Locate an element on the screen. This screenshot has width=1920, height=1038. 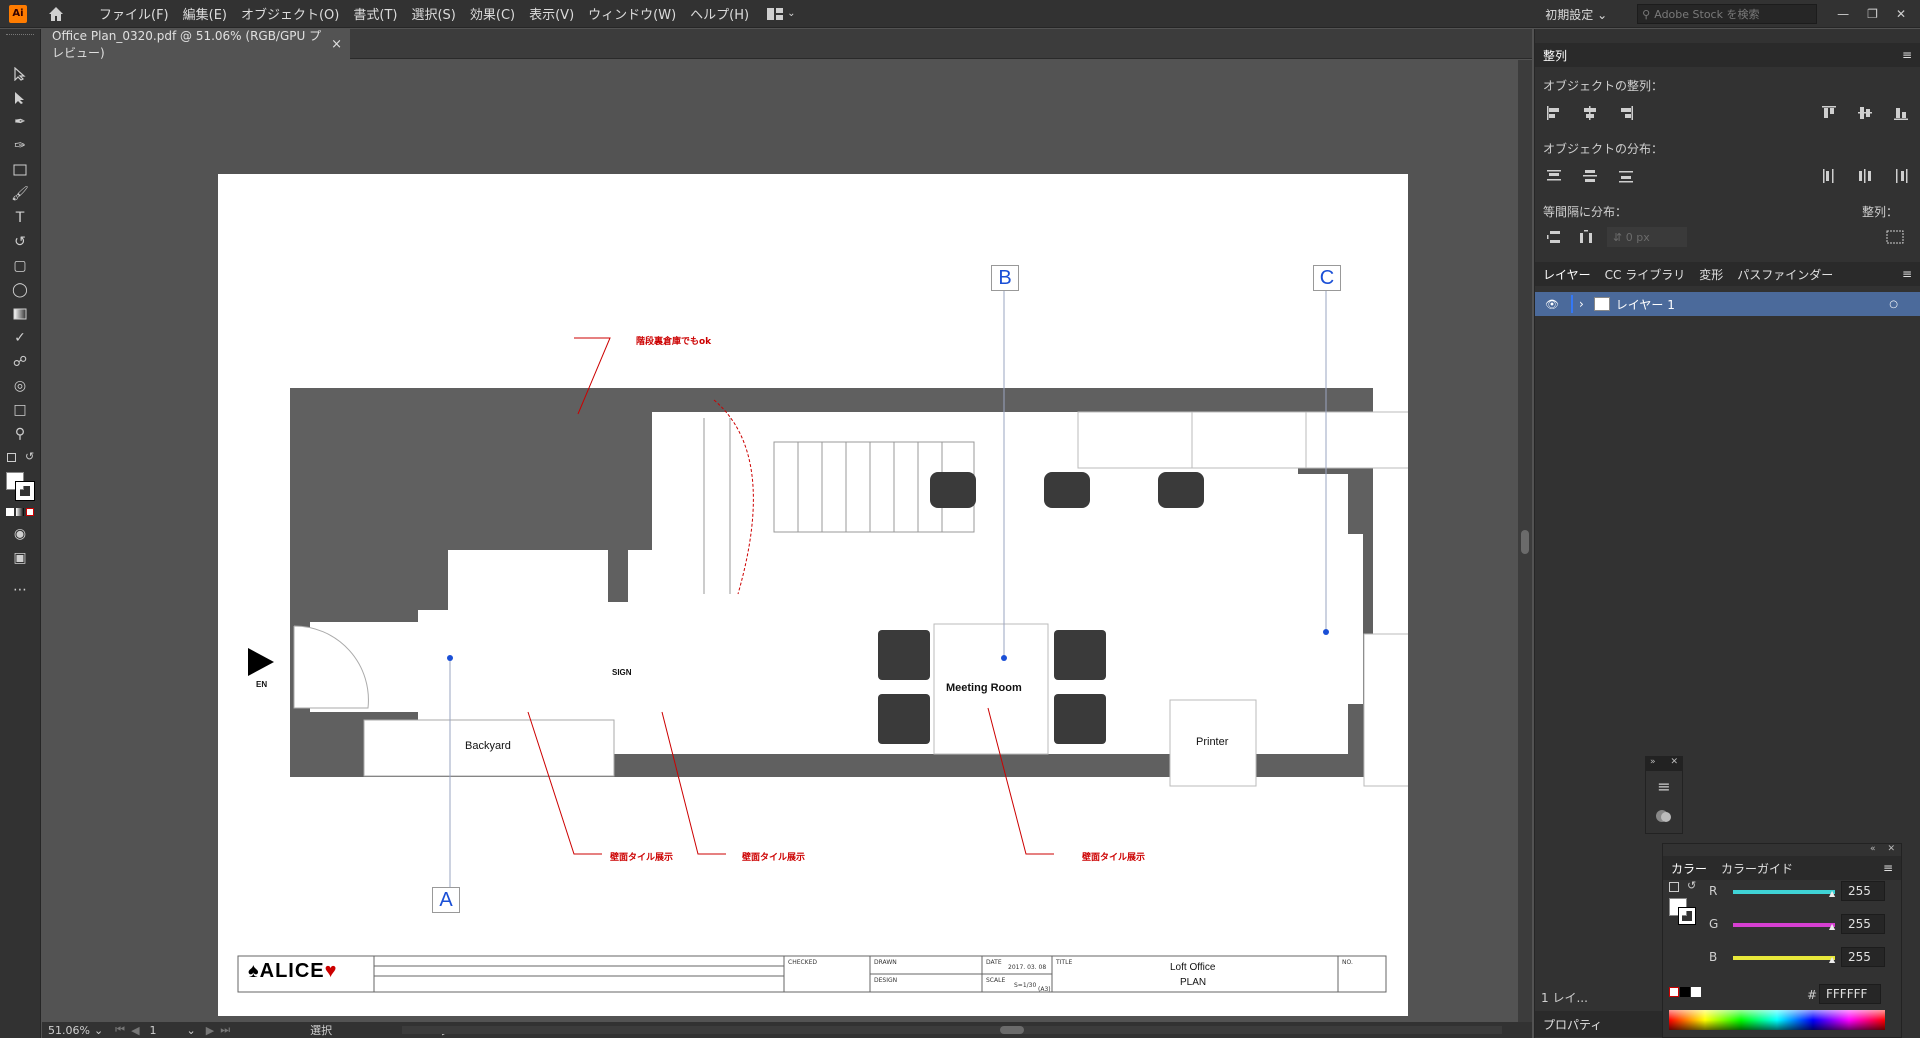
color-panel-grip: «✕ is located at coordinates (1782, 850).